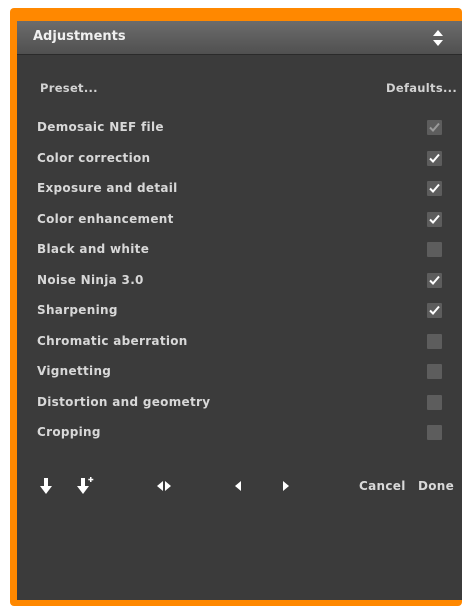 The width and height of the screenshot is (462, 606). What do you see at coordinates (286, 486) in the screenshot?
I see `next-icon` at bounding box center [286, 486].